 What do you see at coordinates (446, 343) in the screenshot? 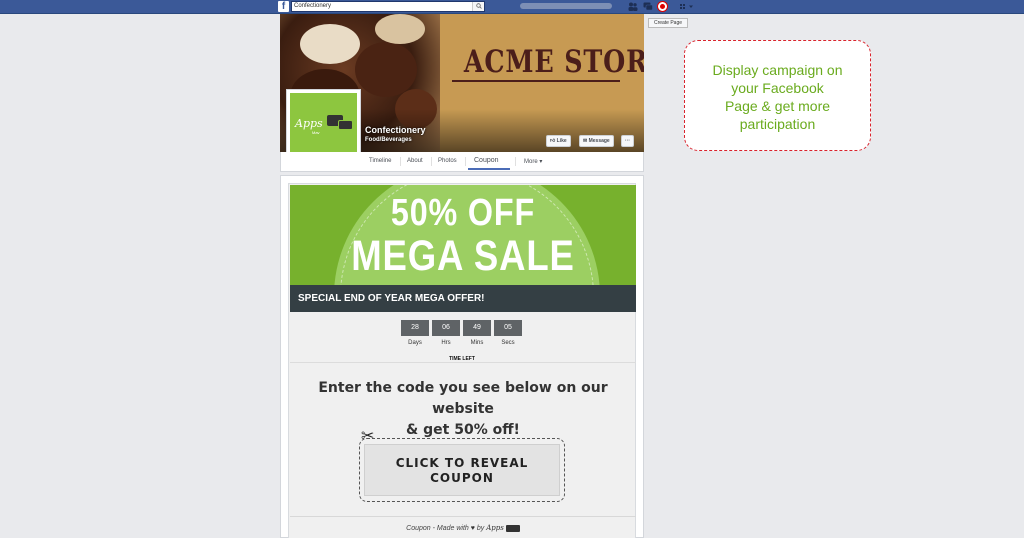
I see `timer-hours-label: Hrs` at bounding box center [446, 343].